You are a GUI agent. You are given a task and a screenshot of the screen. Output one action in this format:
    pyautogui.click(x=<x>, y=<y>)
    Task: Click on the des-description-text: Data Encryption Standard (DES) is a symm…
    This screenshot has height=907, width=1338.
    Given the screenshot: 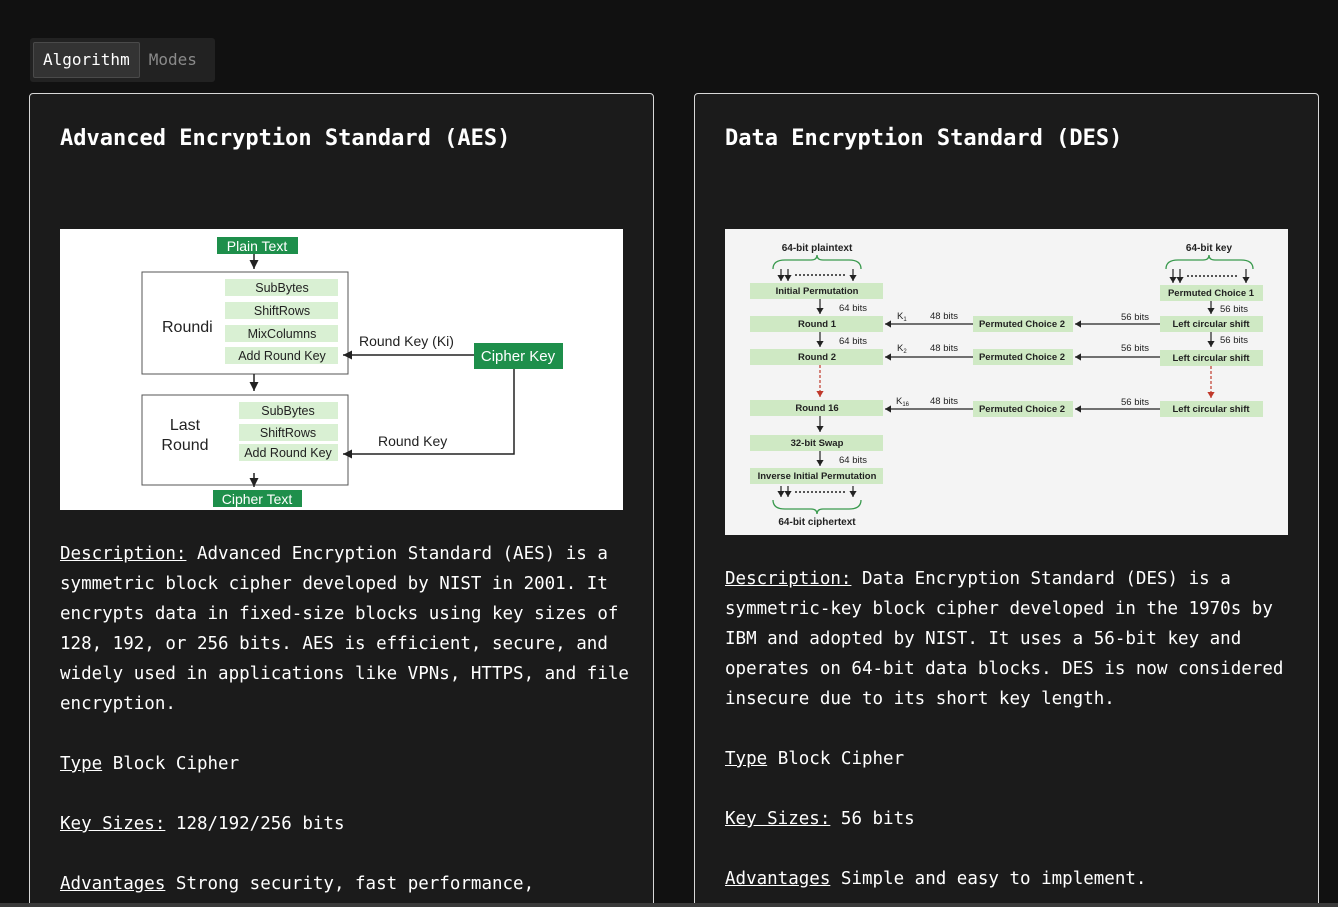 What is the action you would take?
    pyautogui.click(x=1004, y=639)
    